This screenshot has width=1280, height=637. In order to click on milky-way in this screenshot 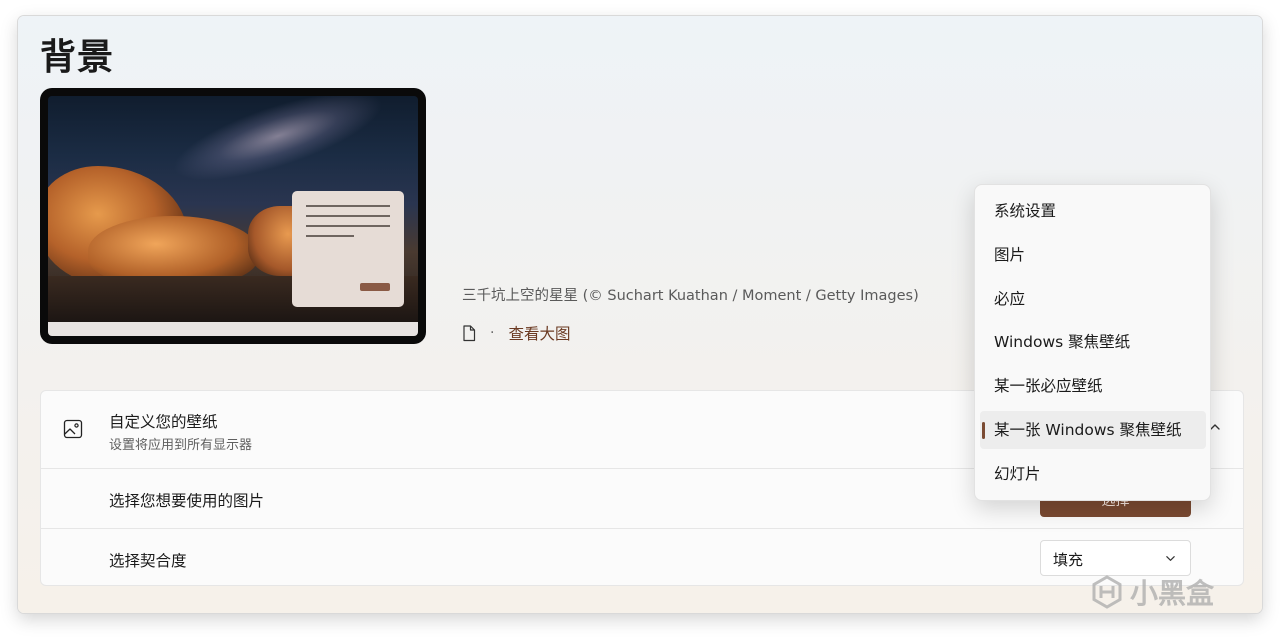, I will do `click(278, 147)`.